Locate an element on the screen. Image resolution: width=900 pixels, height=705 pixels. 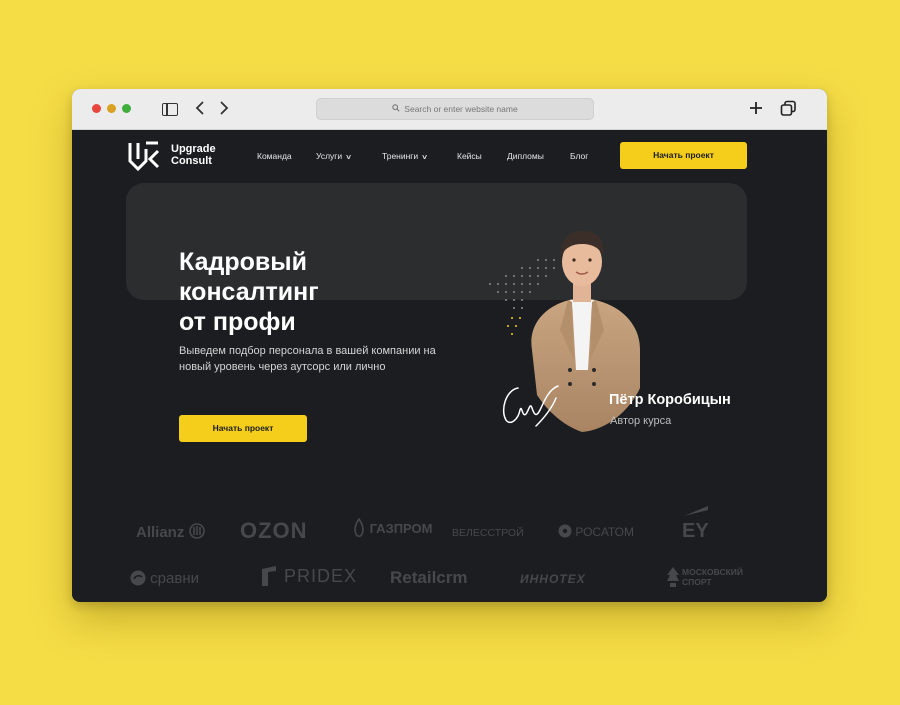
address-bar: Search or enter website name is located at coordinates (455, 109).